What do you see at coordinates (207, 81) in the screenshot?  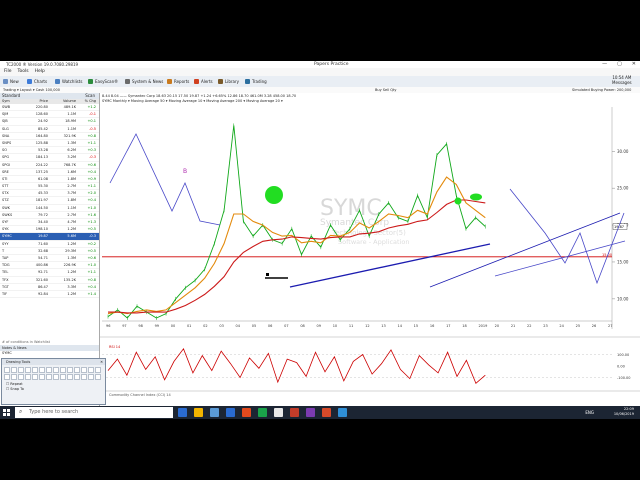 I see `toolbar-label: Alerts` at bounding box center [207, 81].